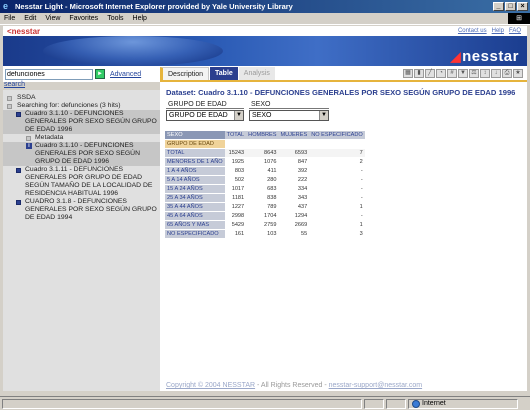  Describe the element at coordinates (518, 73) in the screenshot. I see `bookmark-icon: ★` at that location.